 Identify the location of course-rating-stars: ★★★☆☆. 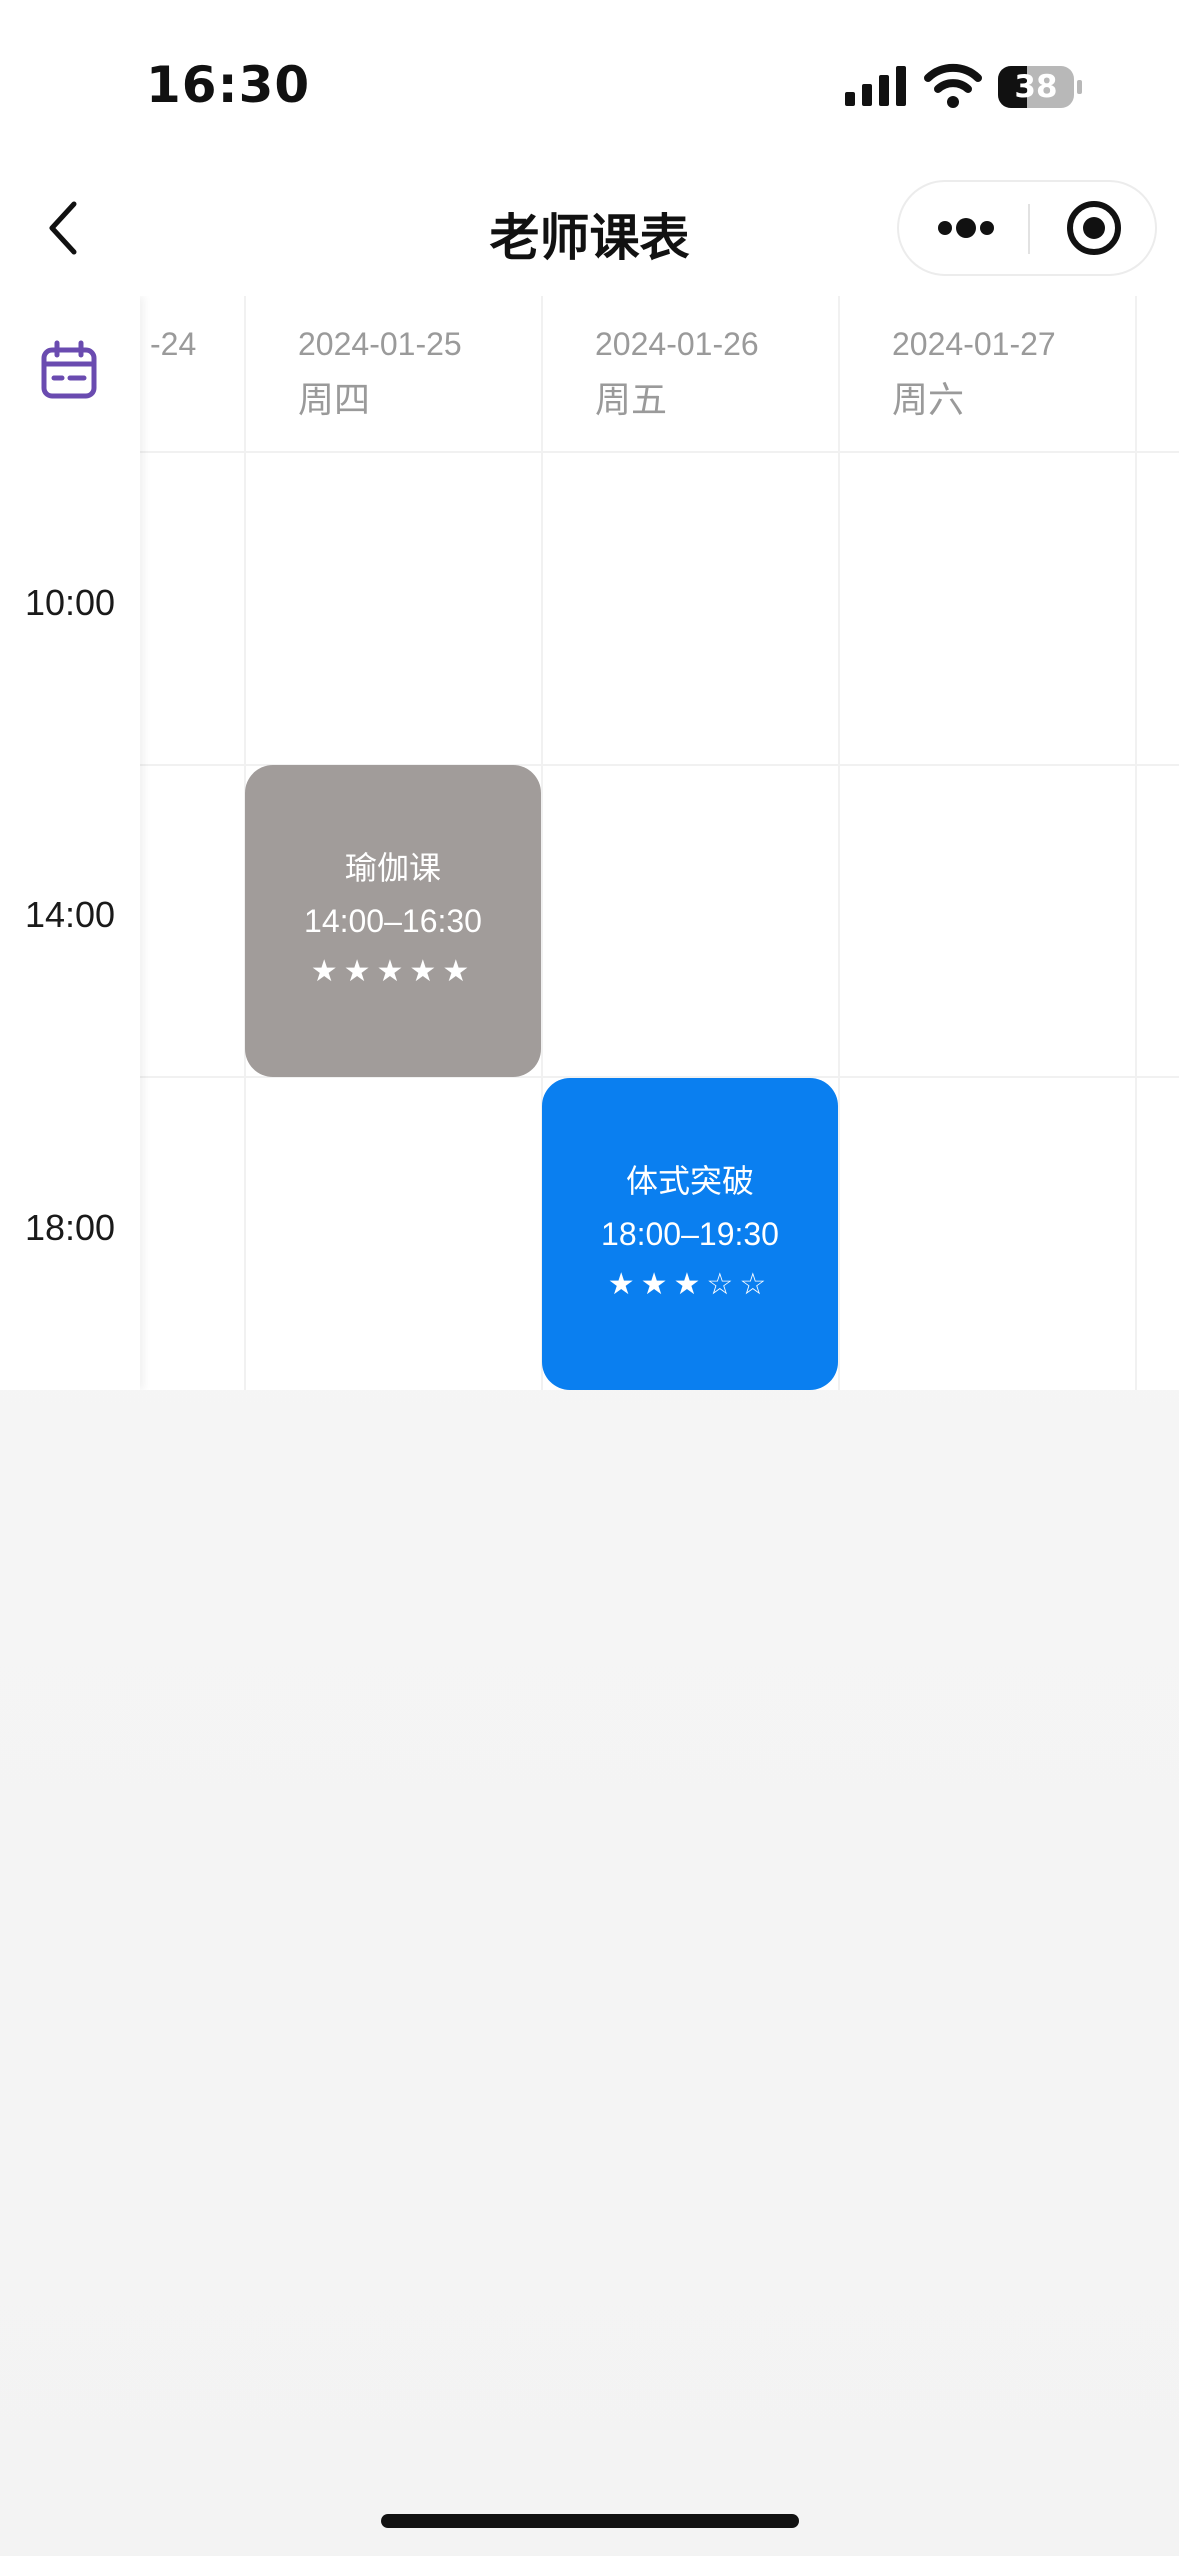
(690, 1284).